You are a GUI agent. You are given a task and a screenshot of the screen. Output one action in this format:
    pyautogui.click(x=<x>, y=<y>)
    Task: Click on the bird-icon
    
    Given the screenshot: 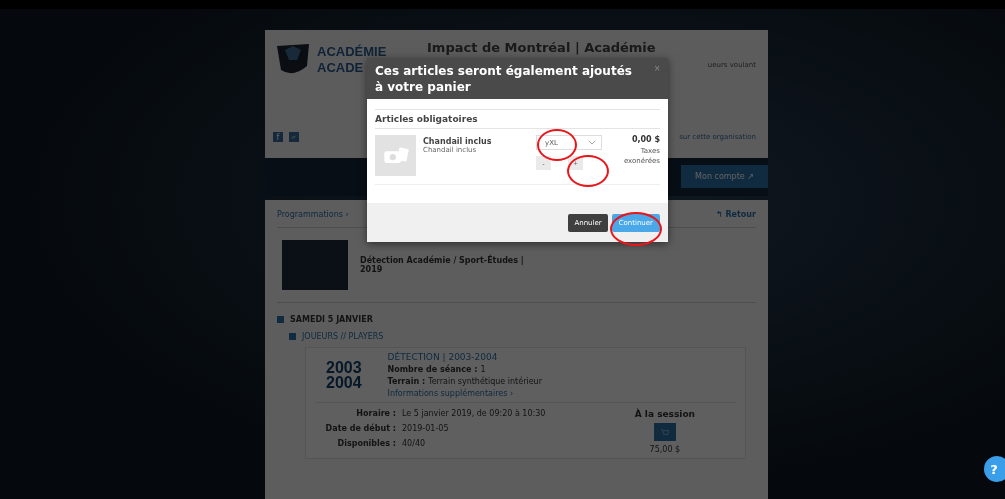 What is the action you would take?
    pyautogui.click(x=294, y=137)
    